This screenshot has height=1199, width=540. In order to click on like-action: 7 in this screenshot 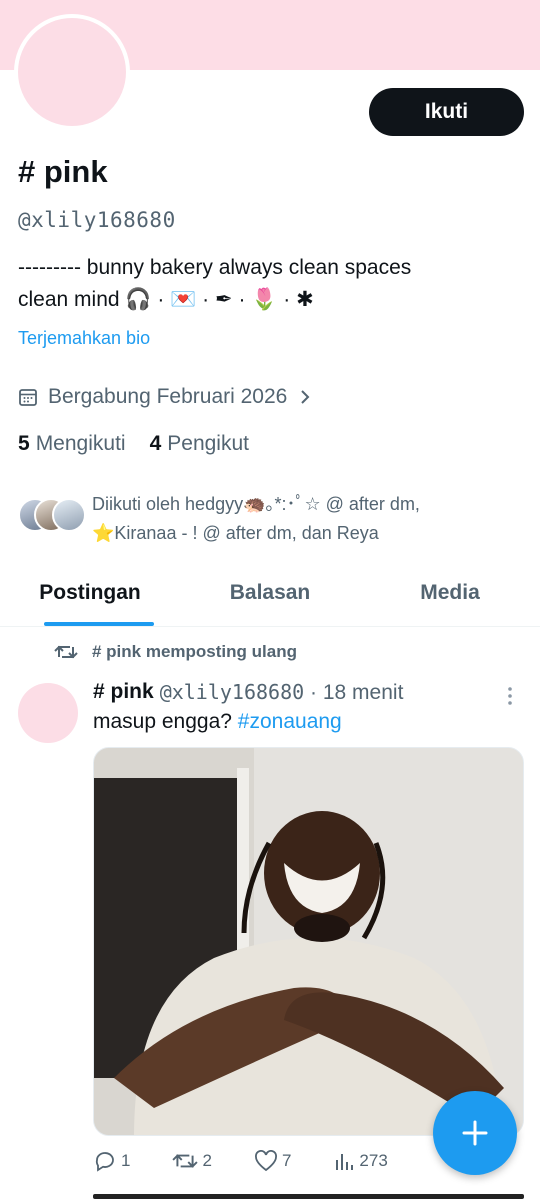, I will do `click(272, 1161)`.